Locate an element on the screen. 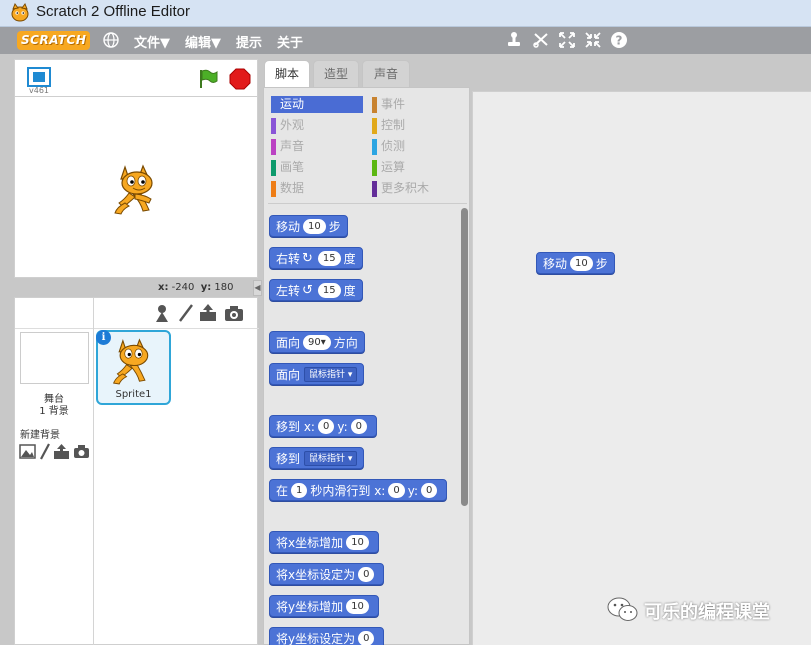 The height and width of the screenshot is (645, 811). globe-icon is located at coordinates (111, 40).